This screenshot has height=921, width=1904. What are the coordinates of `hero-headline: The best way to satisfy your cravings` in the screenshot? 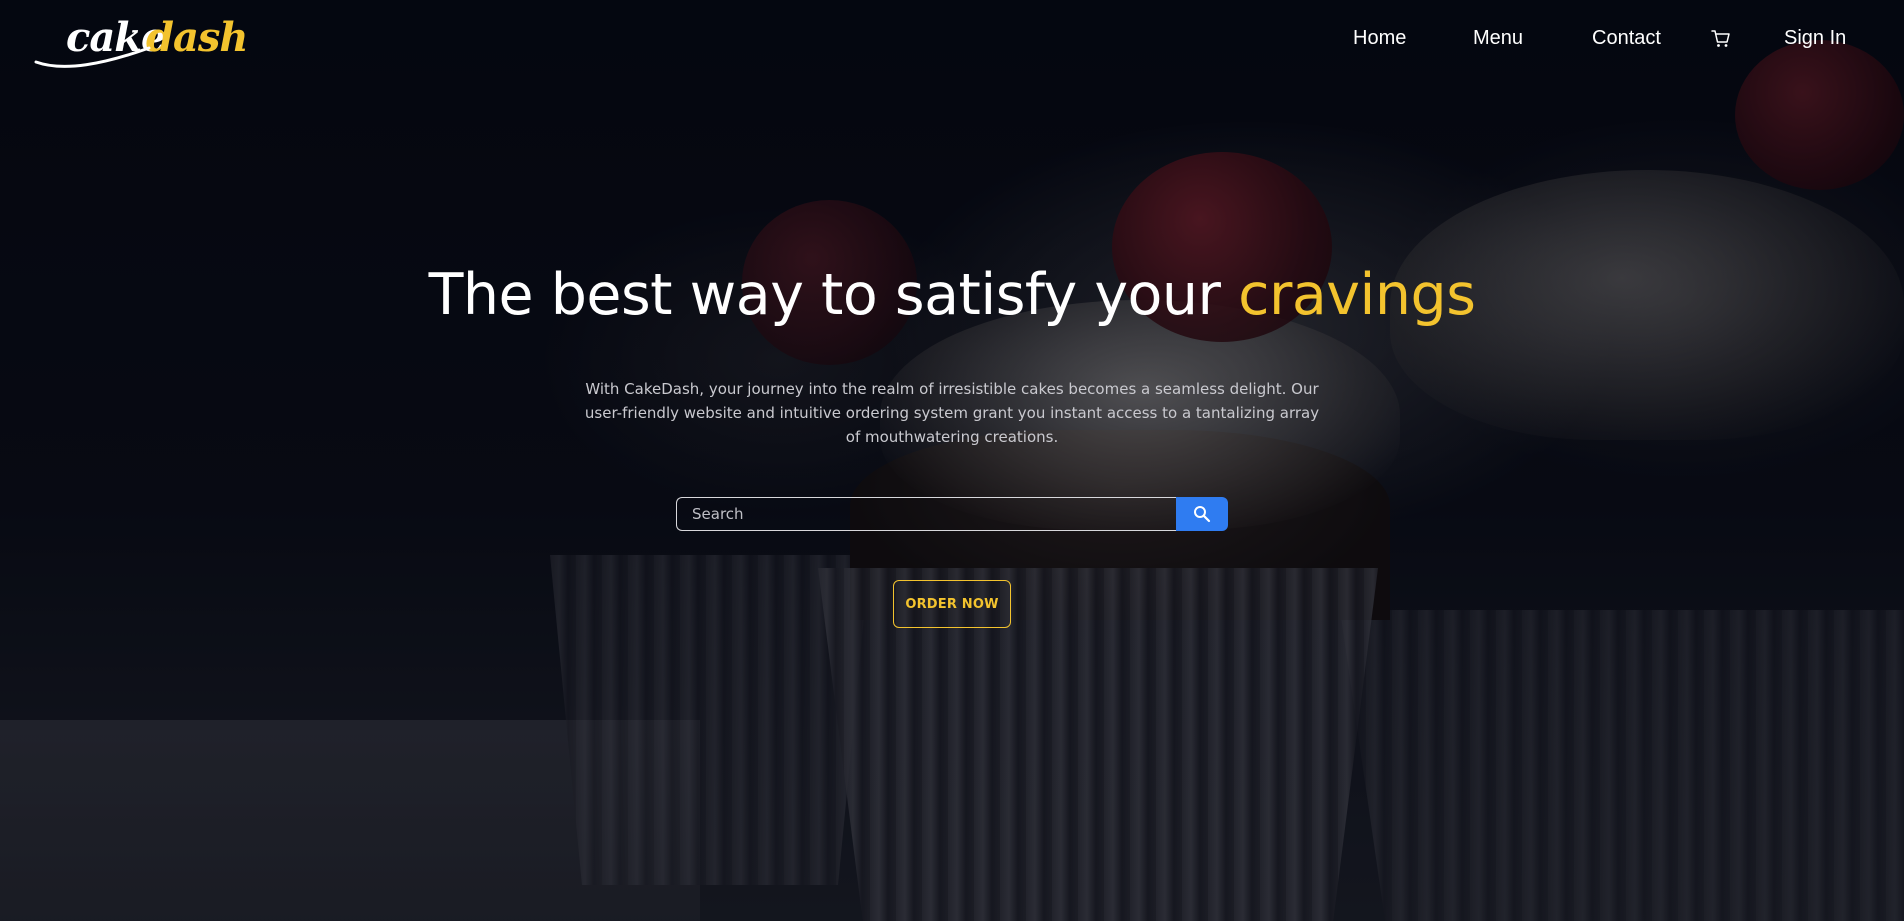 It's located at (952, 295).